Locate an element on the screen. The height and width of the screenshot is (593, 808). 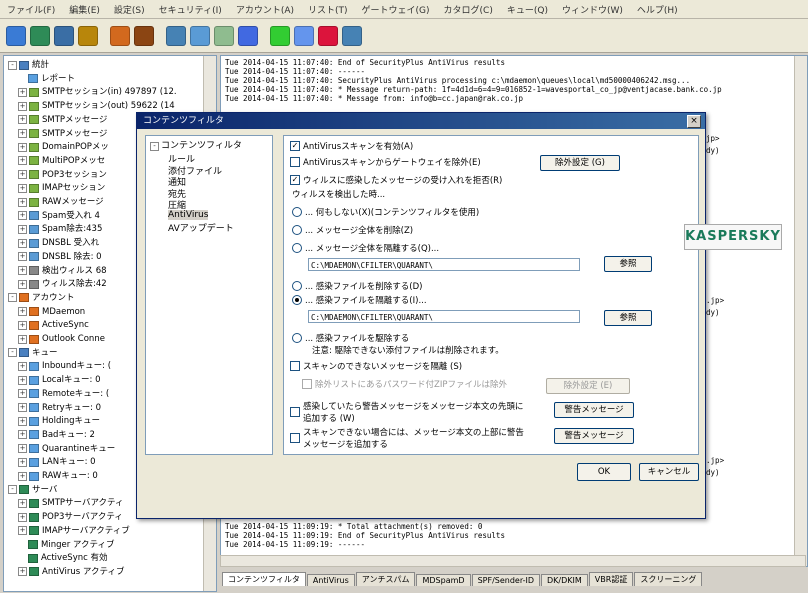
cancel-button: キャンセル is located at coordinates (669, 472).